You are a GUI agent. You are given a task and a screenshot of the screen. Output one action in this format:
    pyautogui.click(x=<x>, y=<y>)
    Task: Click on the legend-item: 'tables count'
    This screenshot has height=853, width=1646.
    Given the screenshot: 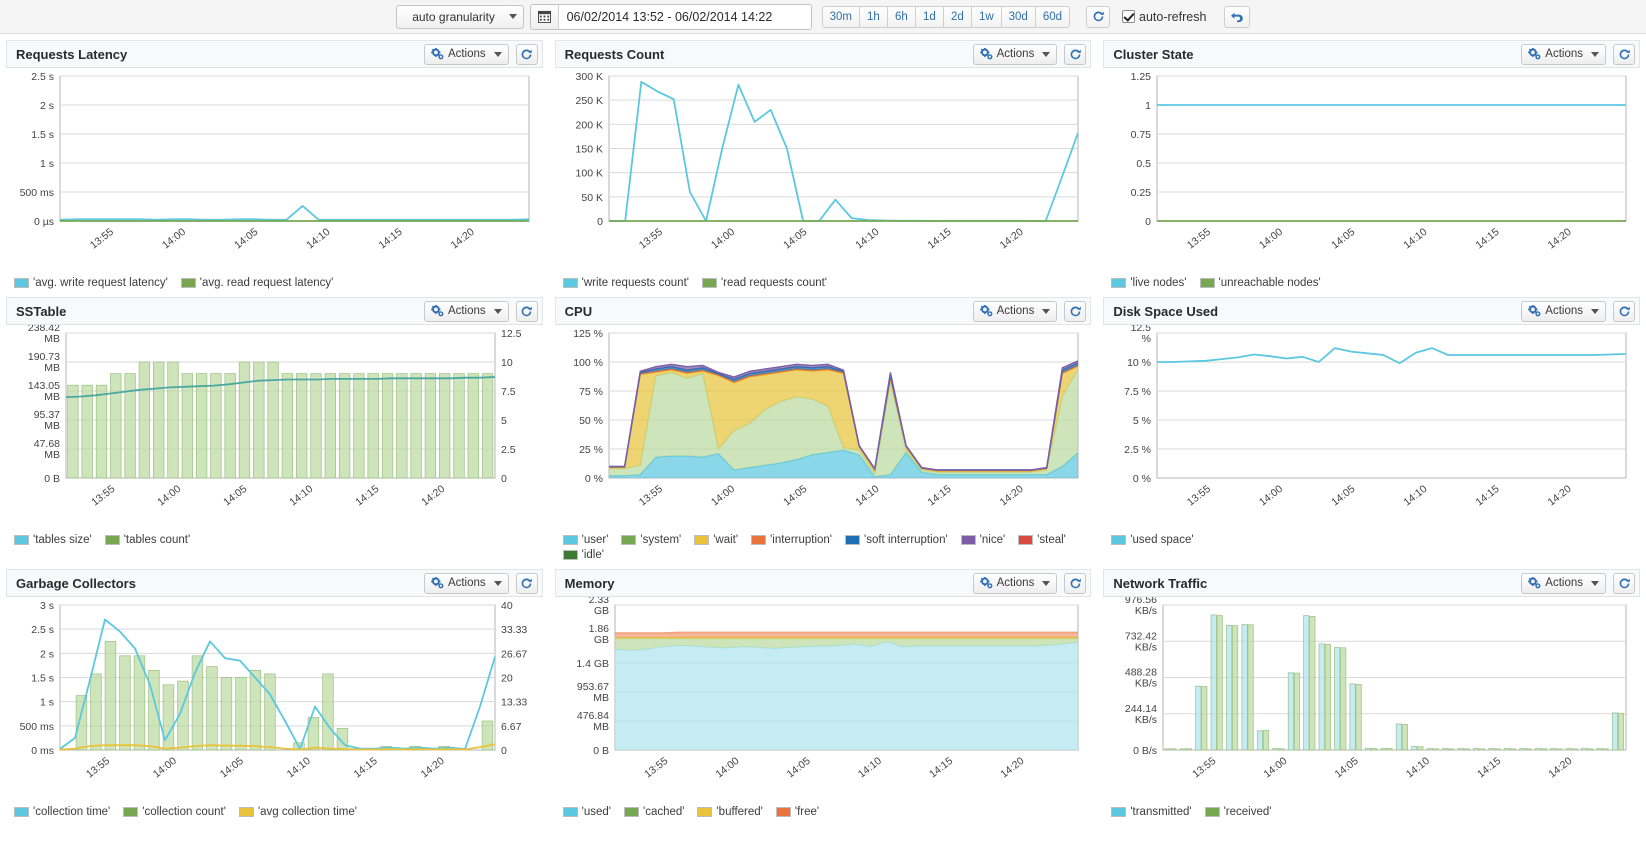 What is the action you would take?
    pyautogui.click(x=147, y=540)
    